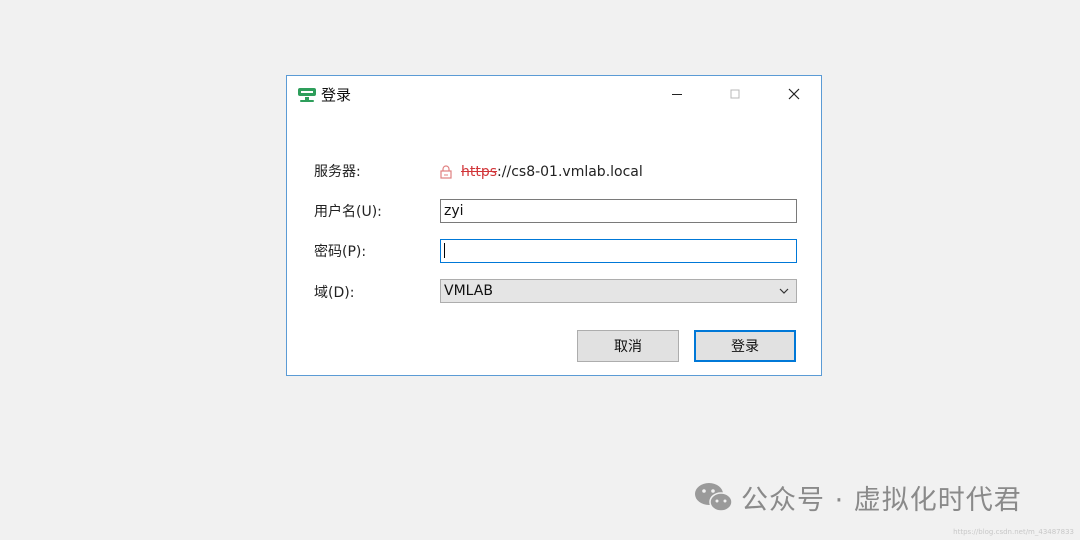 The height and width of the screenshot is (540, 1080). I want to click on domain-selected-value: VMLAB, so click(468, 291).